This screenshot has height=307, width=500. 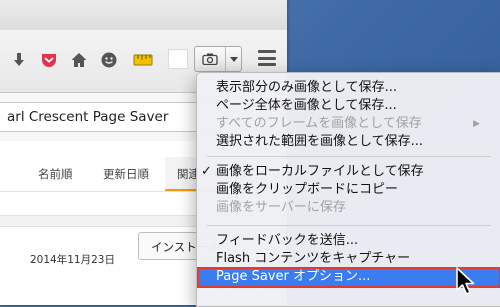 What do you see at coordinates (109, 60) in the screenshot?
I see `hello-icon` at bounding box center [109, 60].